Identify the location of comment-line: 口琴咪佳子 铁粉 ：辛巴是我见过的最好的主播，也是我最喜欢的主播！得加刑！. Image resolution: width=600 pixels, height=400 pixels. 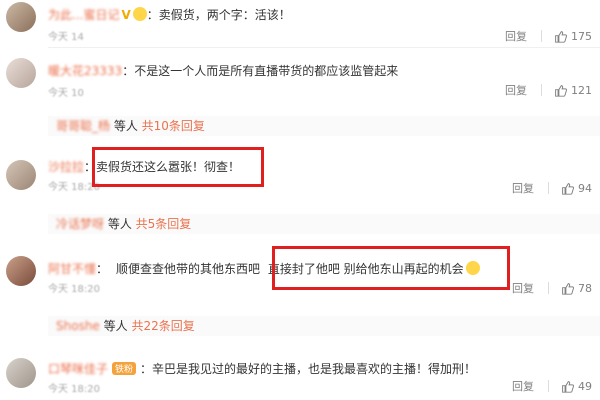
(324, 368).